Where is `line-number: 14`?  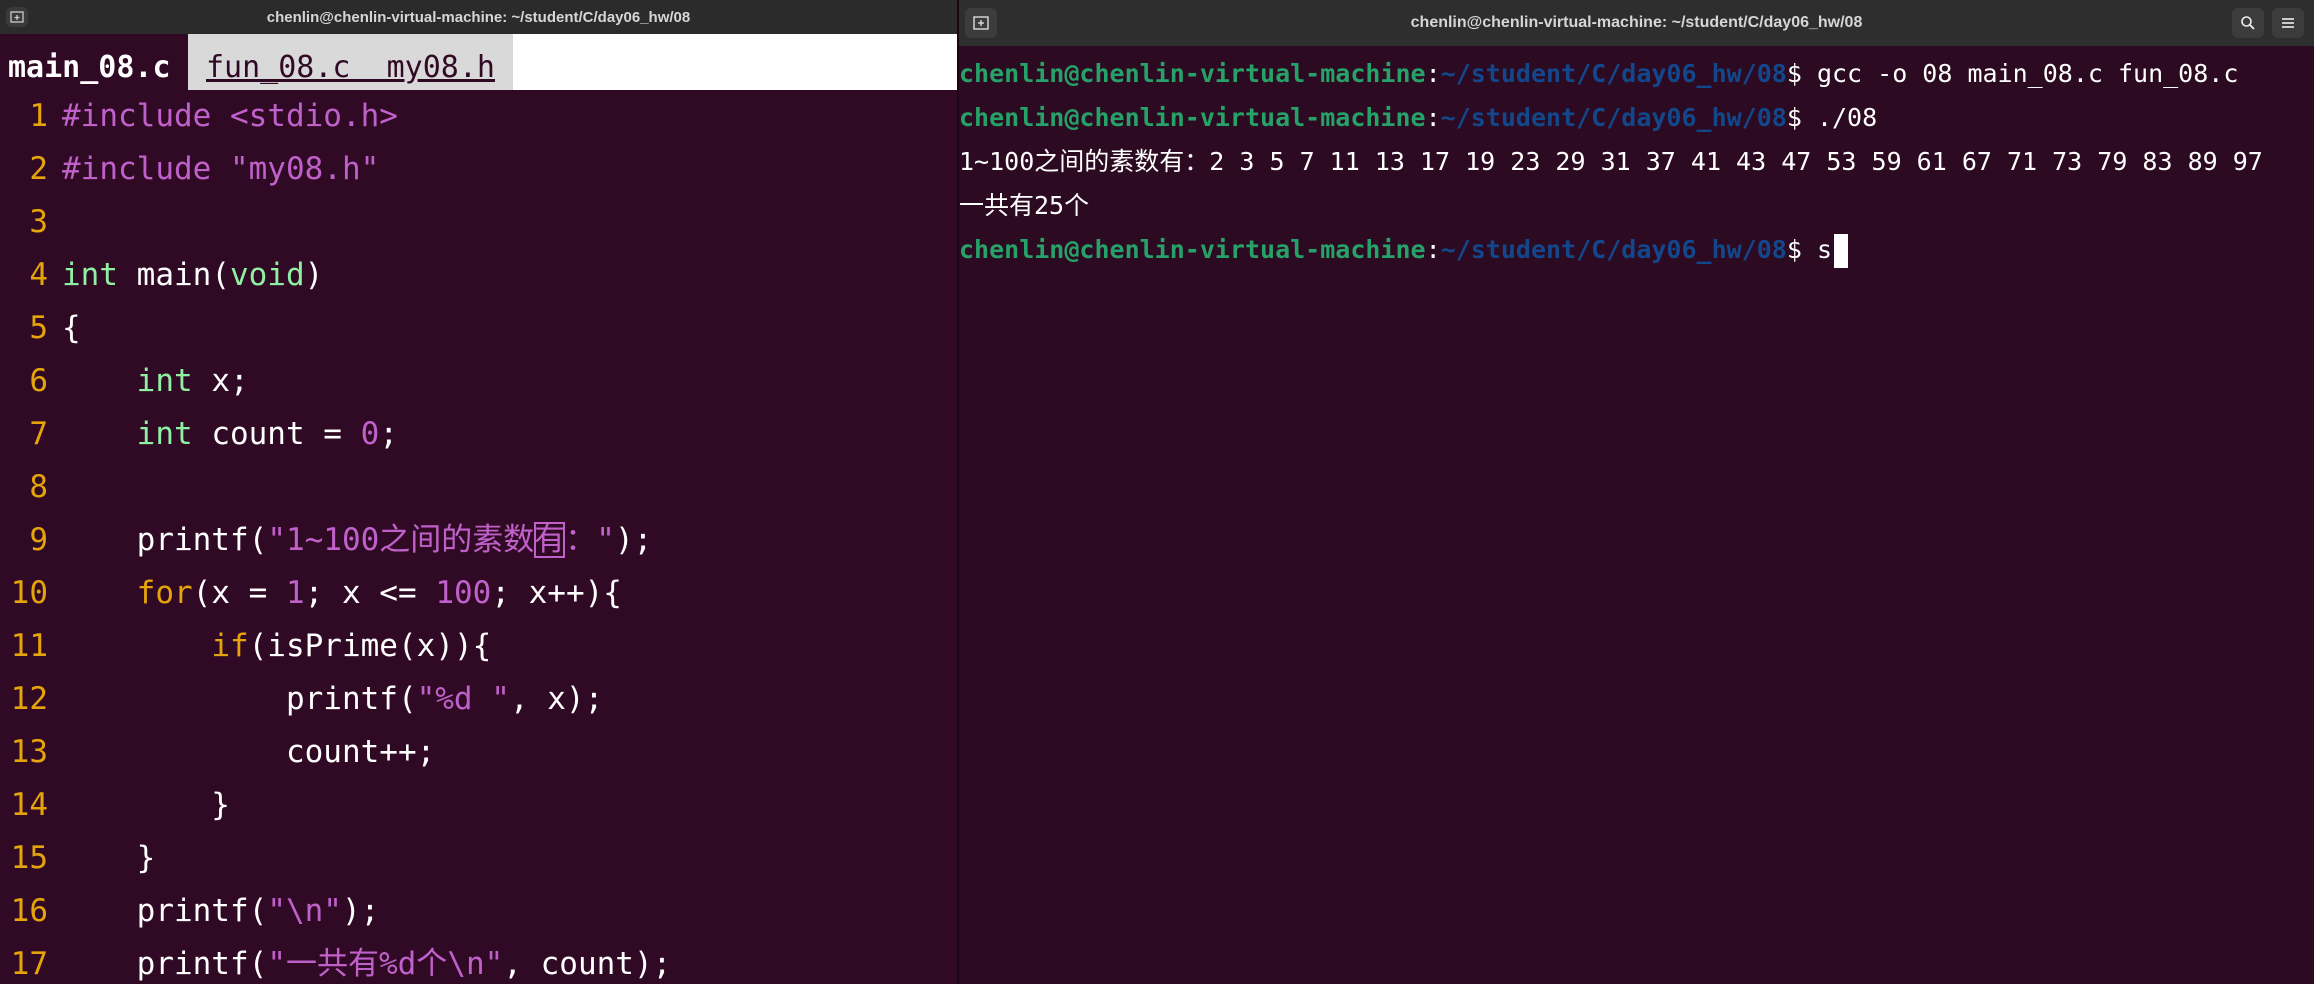 line-number: 14 is located at coordinates (29, 805).